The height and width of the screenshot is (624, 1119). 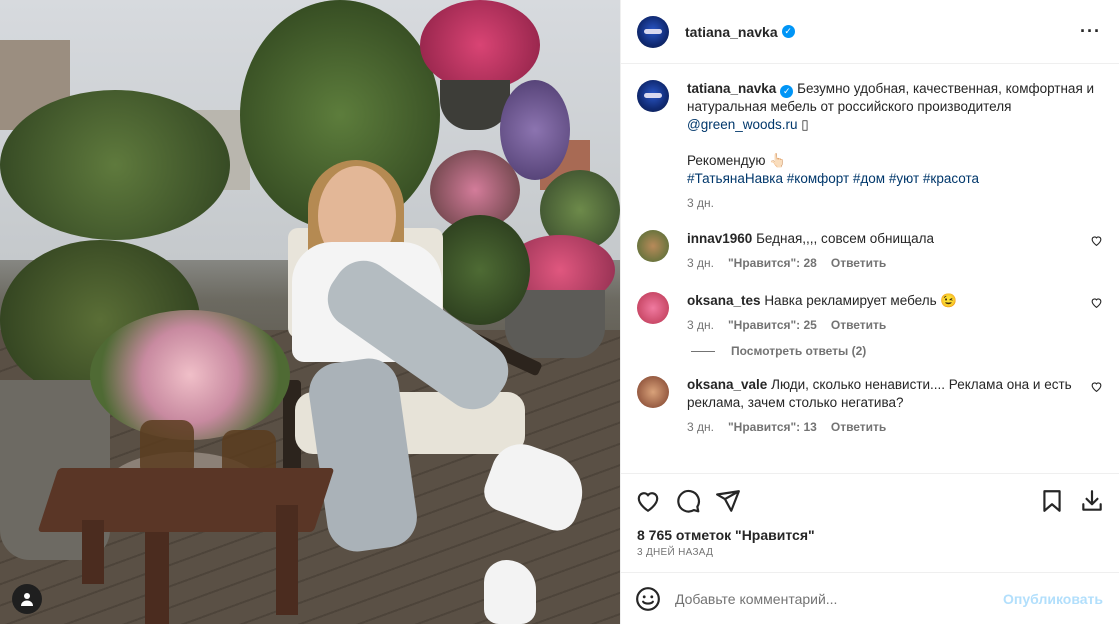 I want to click on hashtag-link: #комфорт, so click(x=818, y=178).